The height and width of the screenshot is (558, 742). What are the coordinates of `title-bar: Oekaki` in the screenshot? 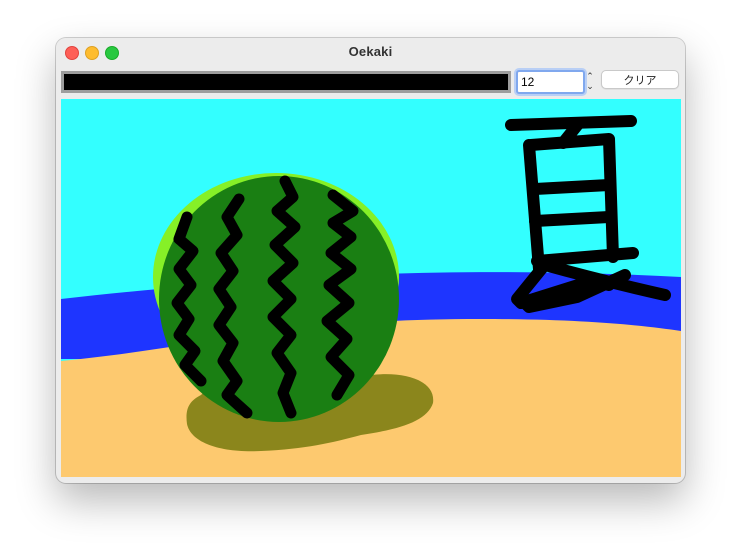 It's located at (370, 52).